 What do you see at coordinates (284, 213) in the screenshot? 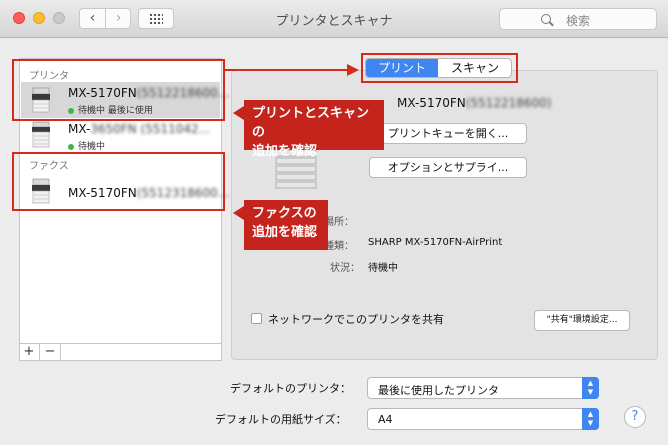
I see `annotation-text-line: ファクスの` at bounding box center [284, 213].